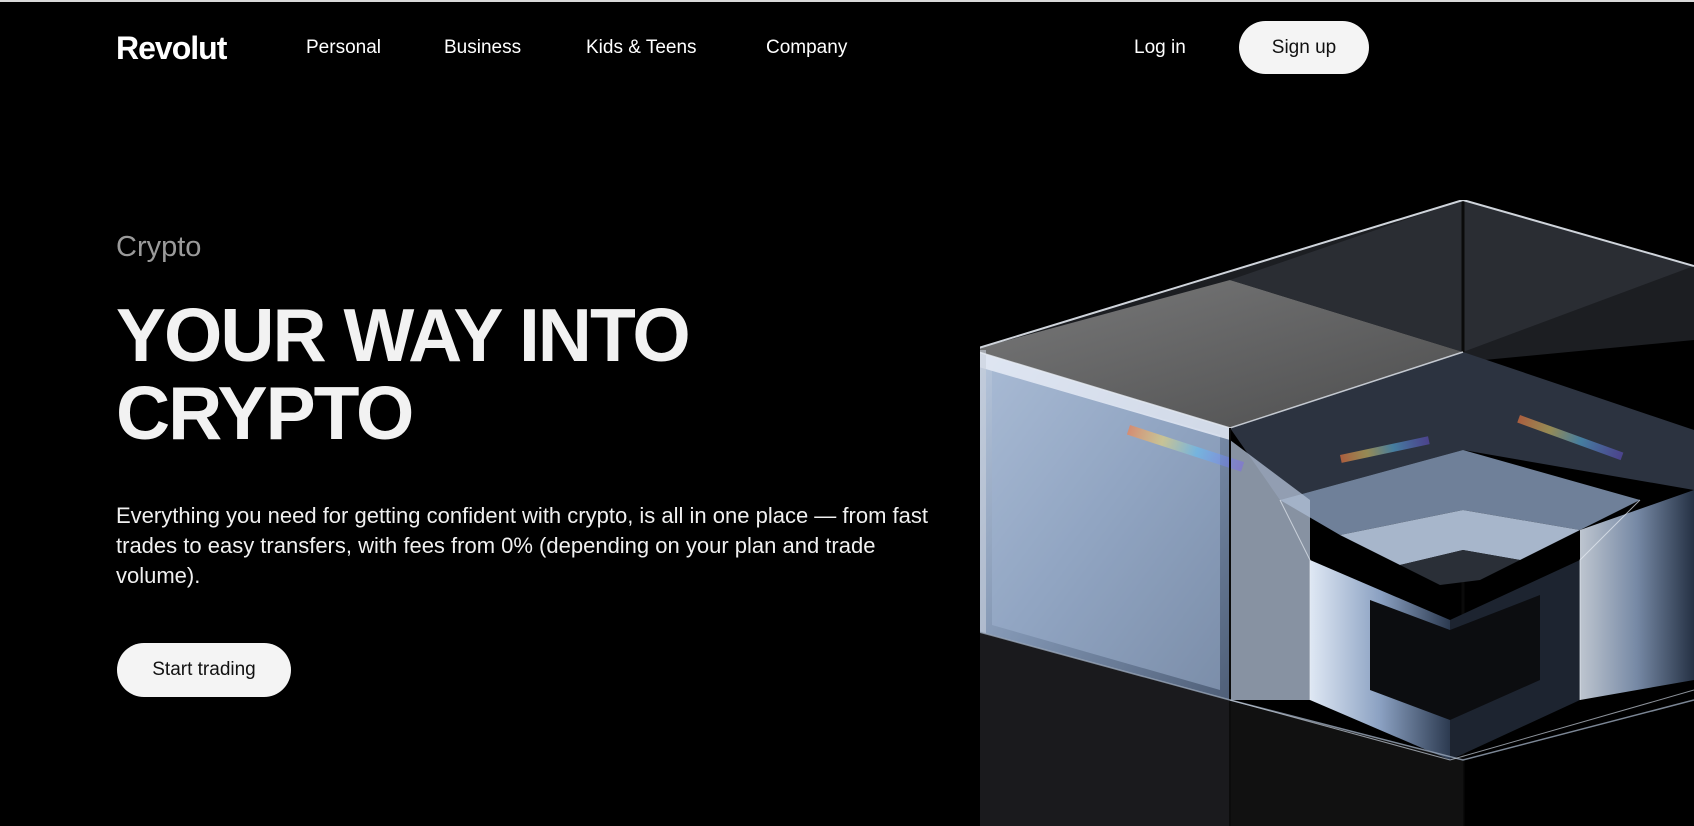 Image resolution: width=1694 pixels, height=826 pixels. Describe the element at coordinates (1160, 48) in the screenshot. I see `login-link: Log in` at that location.